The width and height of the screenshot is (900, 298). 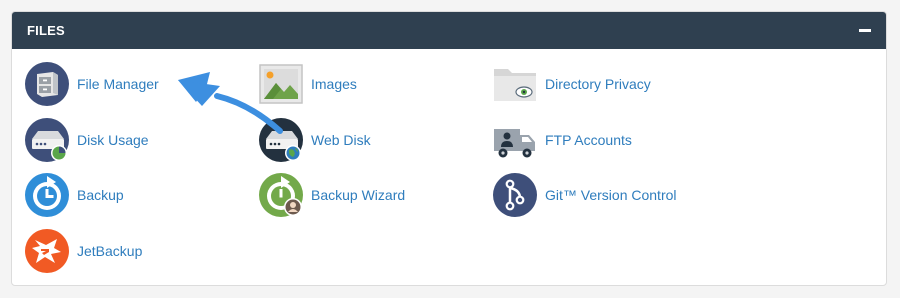 What do you see at coordinates (515, 195) in the screenshot?
I see `git-icon` at bounding box center [515, 195].